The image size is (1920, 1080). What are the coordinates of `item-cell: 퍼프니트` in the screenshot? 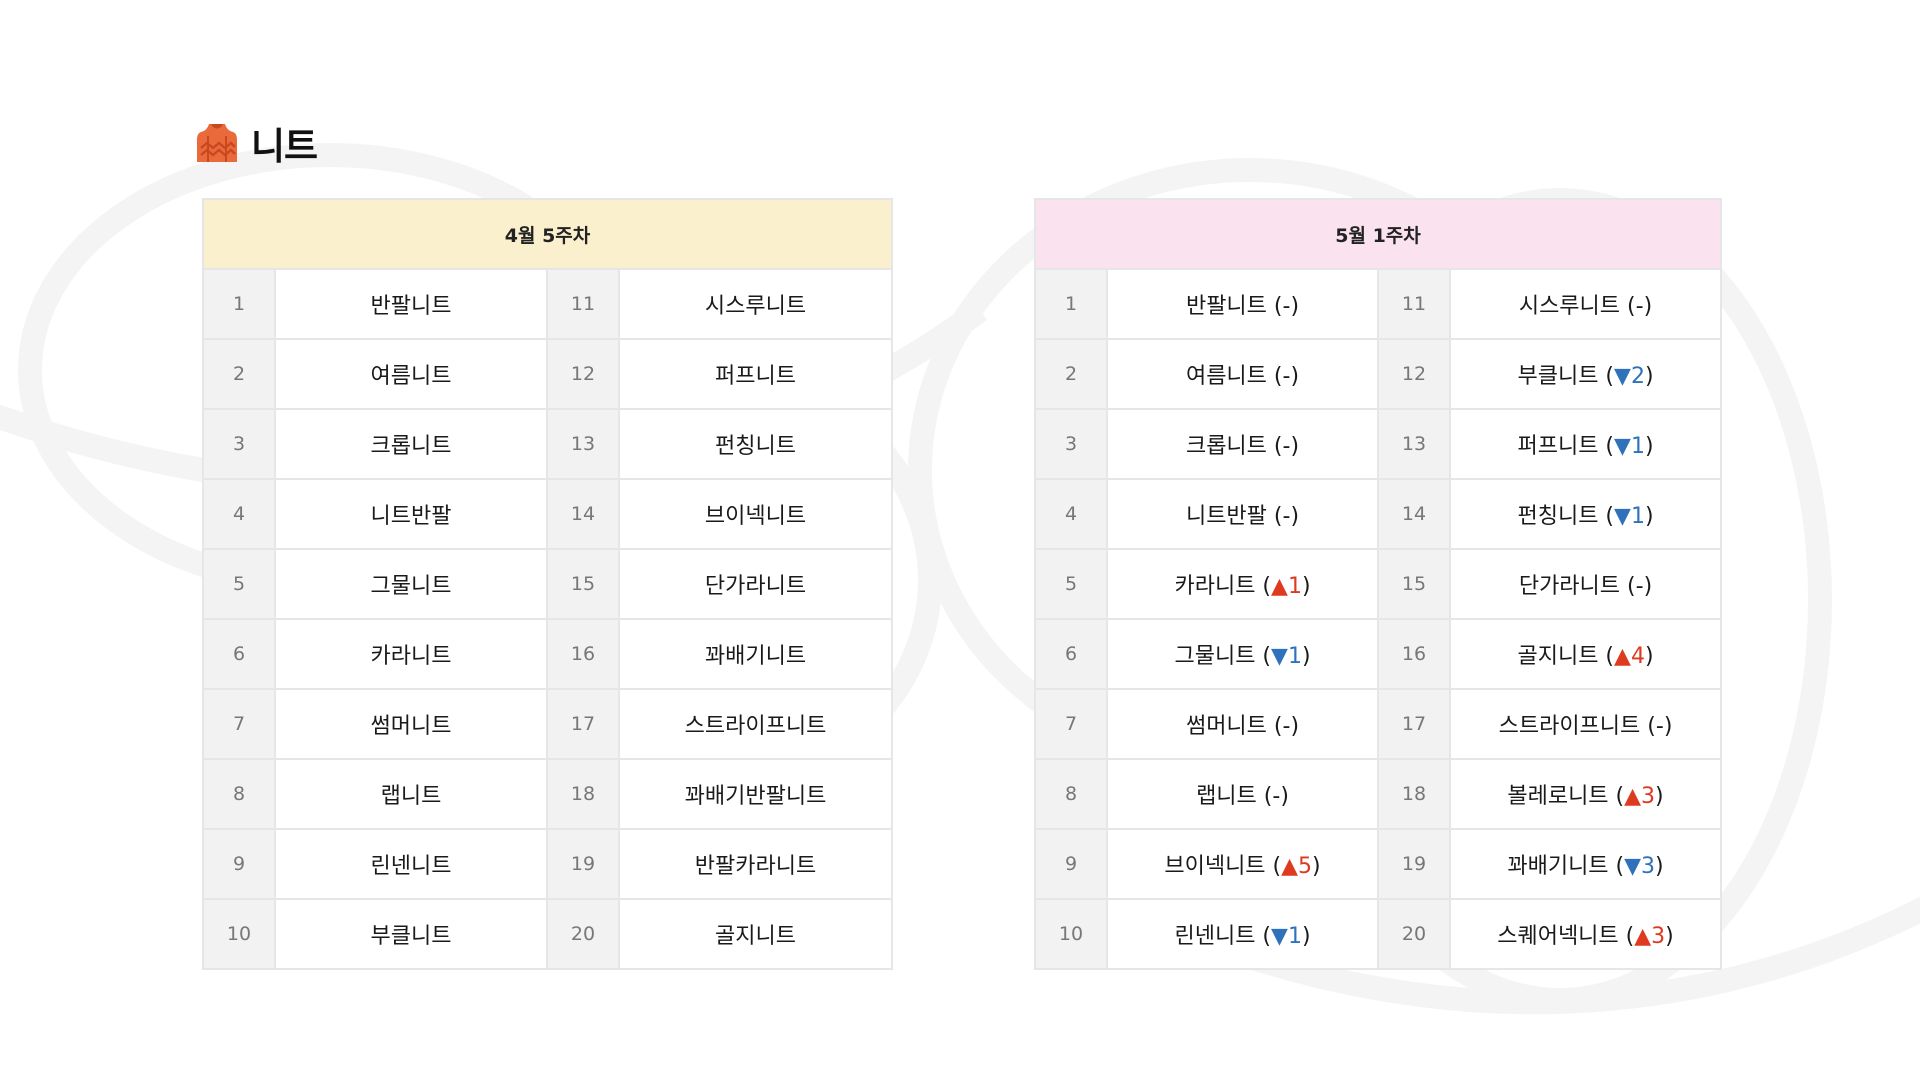 It's located at (755, 374).